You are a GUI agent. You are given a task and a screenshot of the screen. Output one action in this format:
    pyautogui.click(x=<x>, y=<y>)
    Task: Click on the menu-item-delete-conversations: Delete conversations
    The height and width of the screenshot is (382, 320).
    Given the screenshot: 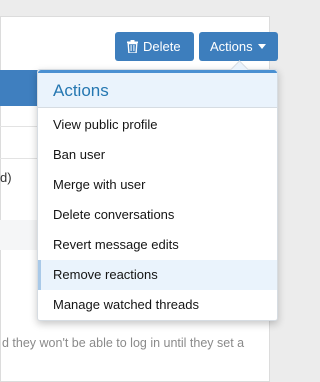 What is the action you would take?
    pyautogui.click(x=157, y=215)
    